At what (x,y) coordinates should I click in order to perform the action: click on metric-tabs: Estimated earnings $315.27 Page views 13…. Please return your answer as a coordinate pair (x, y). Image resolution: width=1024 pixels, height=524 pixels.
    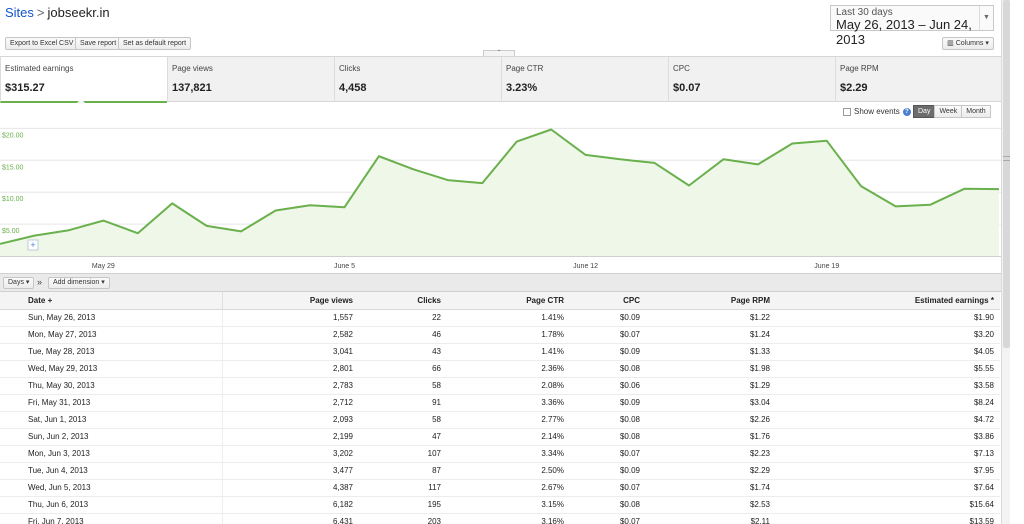
    Looking at the image, I should click on (501, 79).